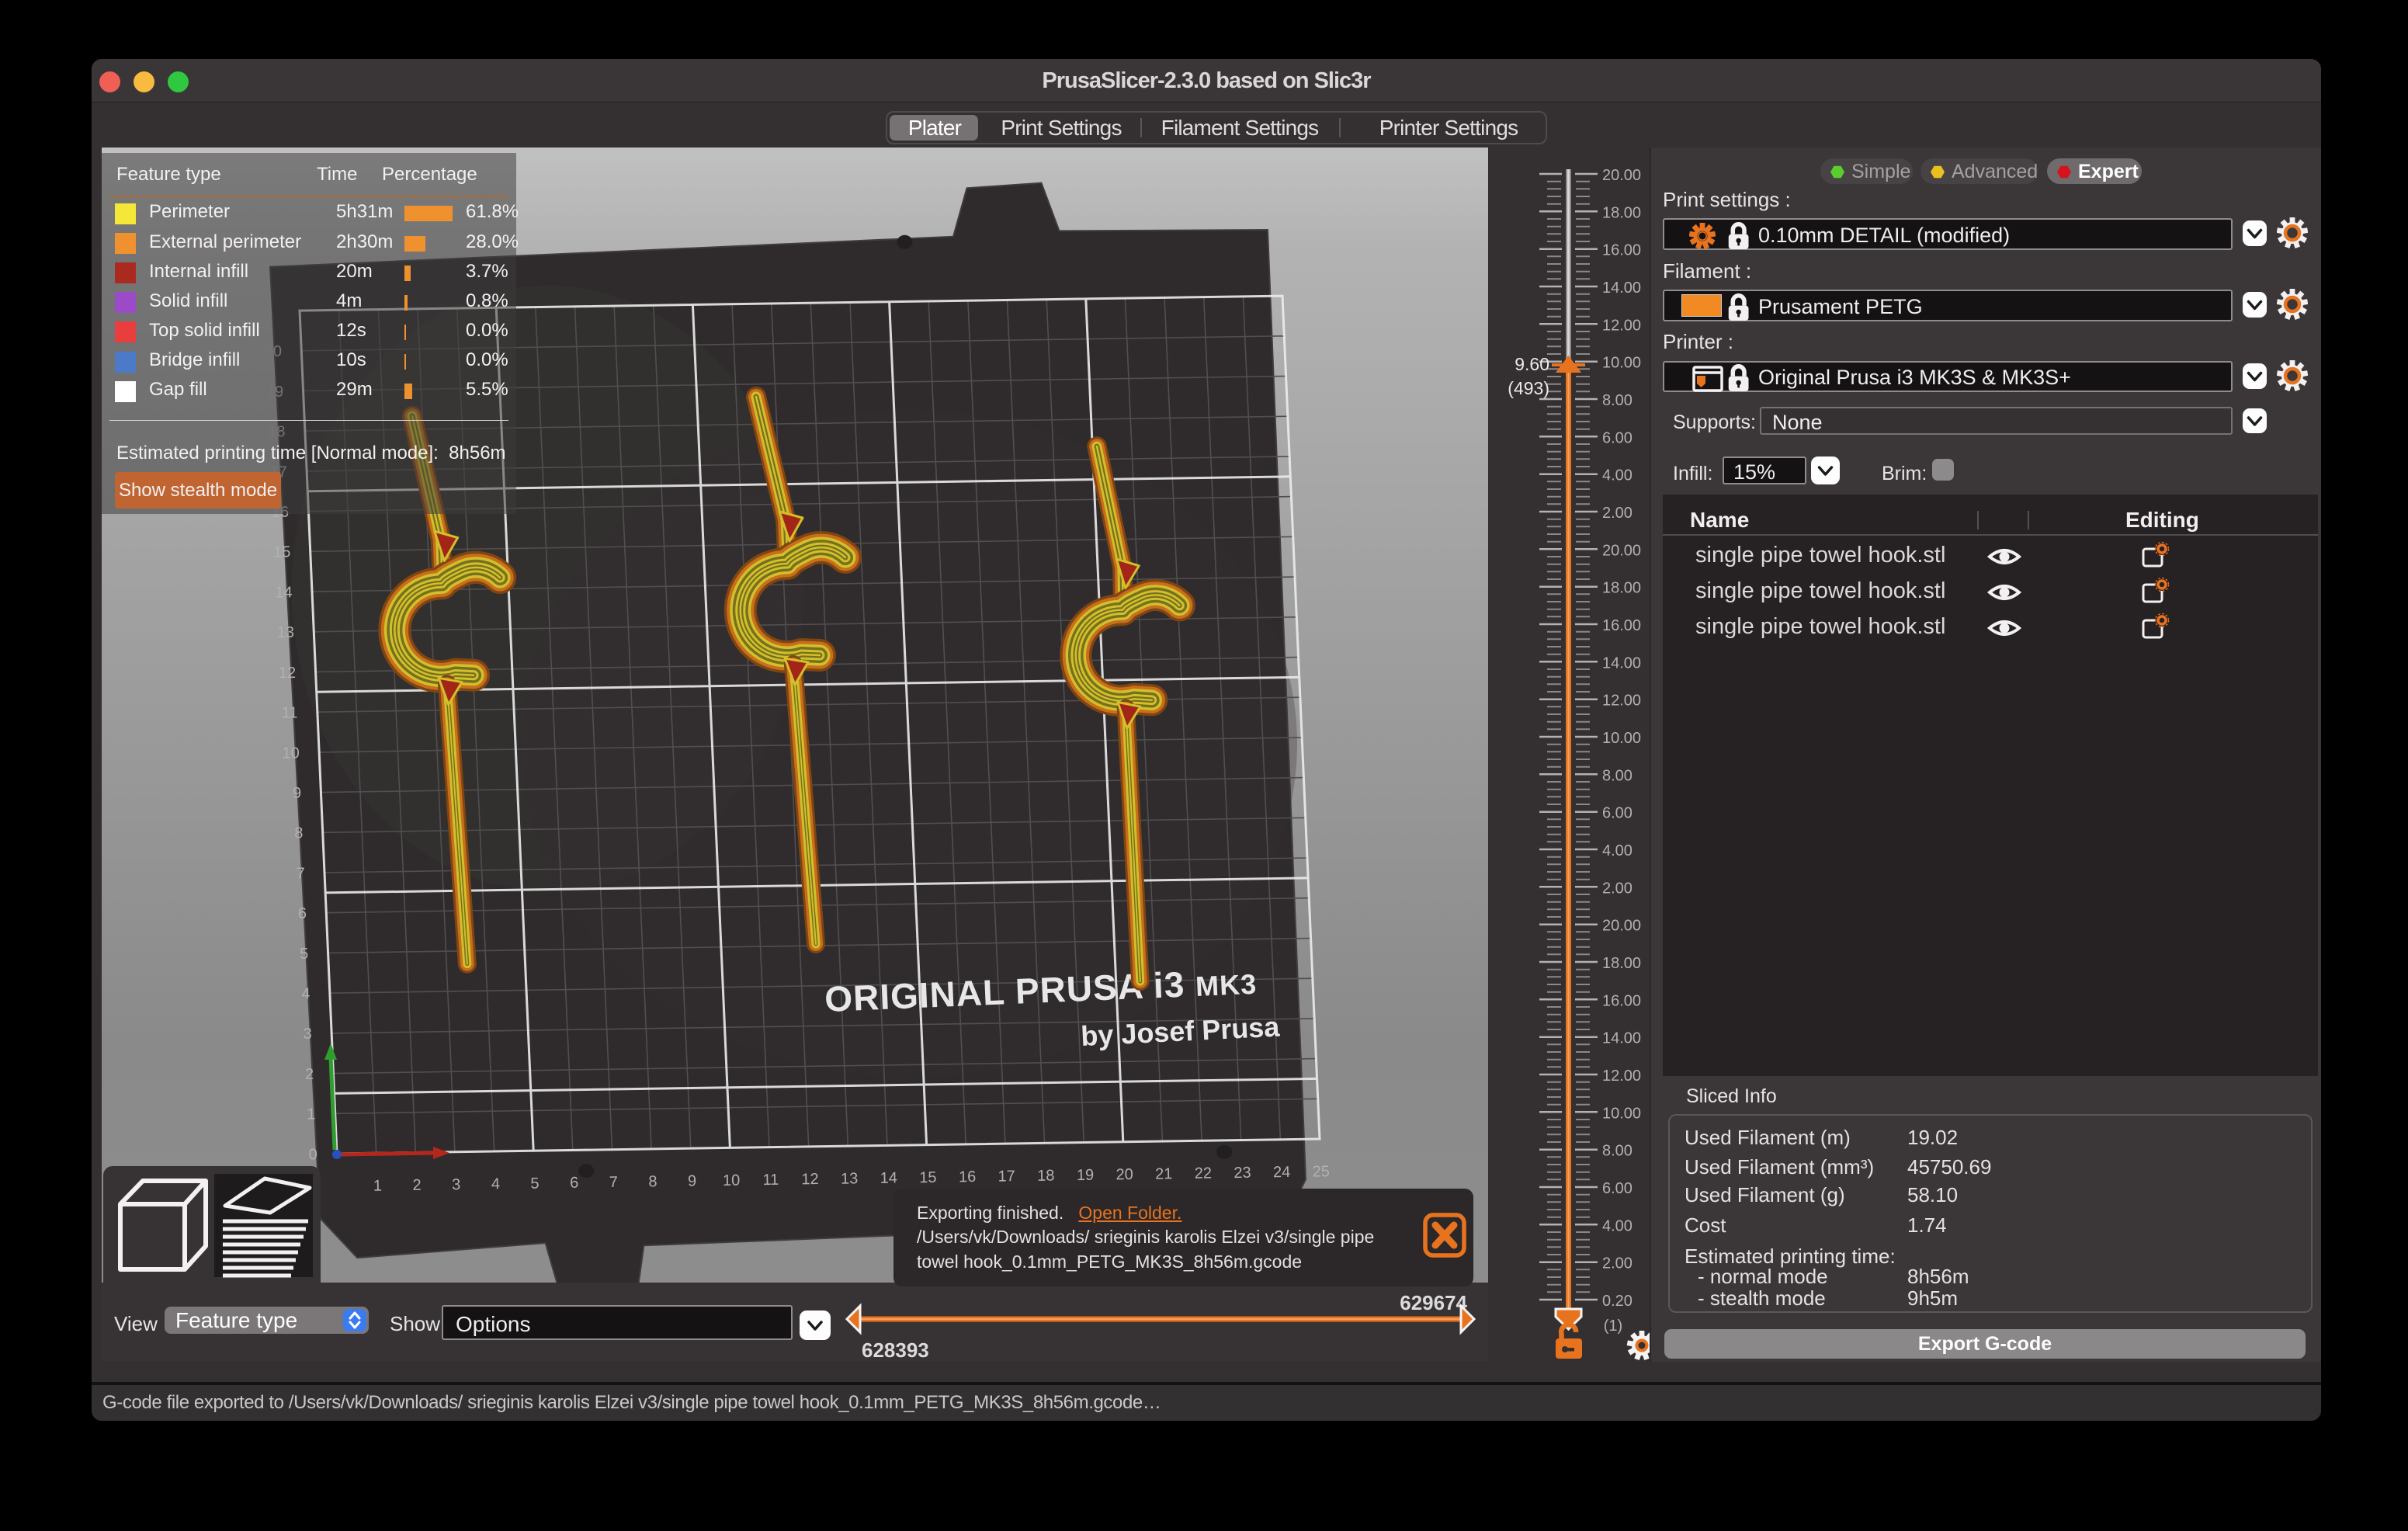 This screenshot has height=1531, width=2408. What do you see at coordinates (1532, 364) in the screenshot?
I see `svg-text: 9.60` at bounding box center [1532, 364].